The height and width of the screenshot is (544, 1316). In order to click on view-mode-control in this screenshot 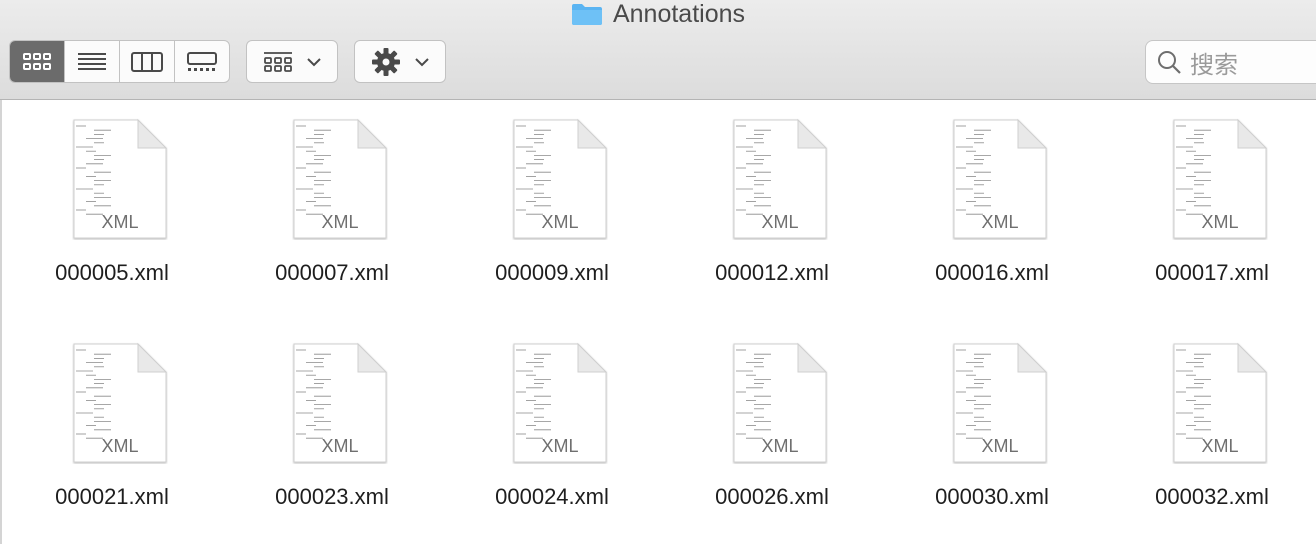, I will do `click(119, 61)`.